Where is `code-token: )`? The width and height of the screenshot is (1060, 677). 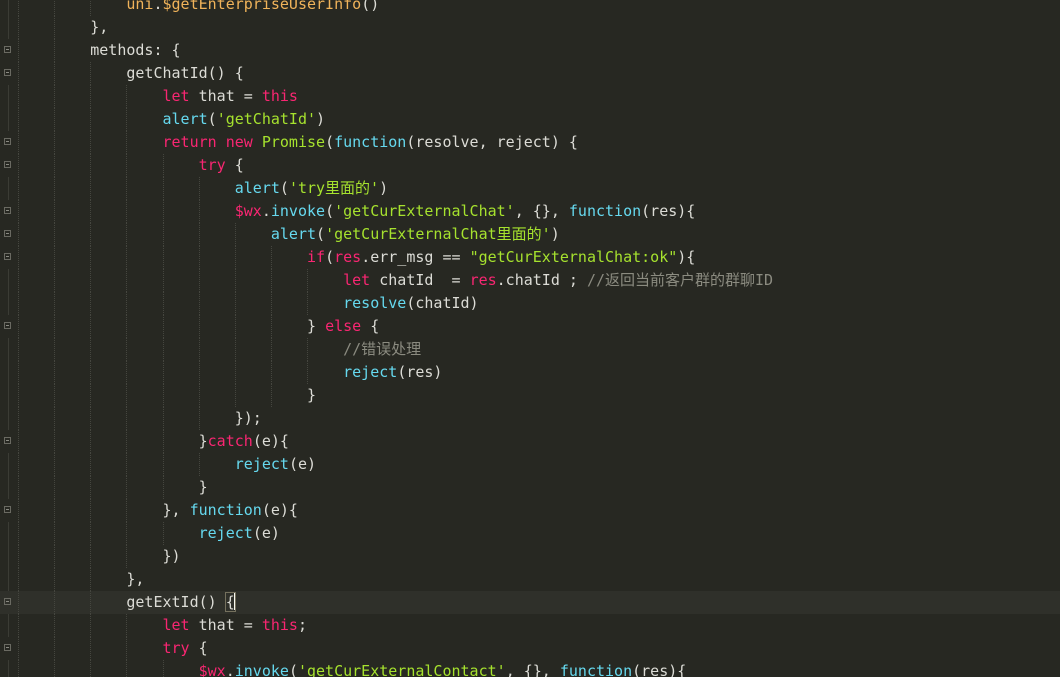 code-token: ) is located at coordinates (321, 119).